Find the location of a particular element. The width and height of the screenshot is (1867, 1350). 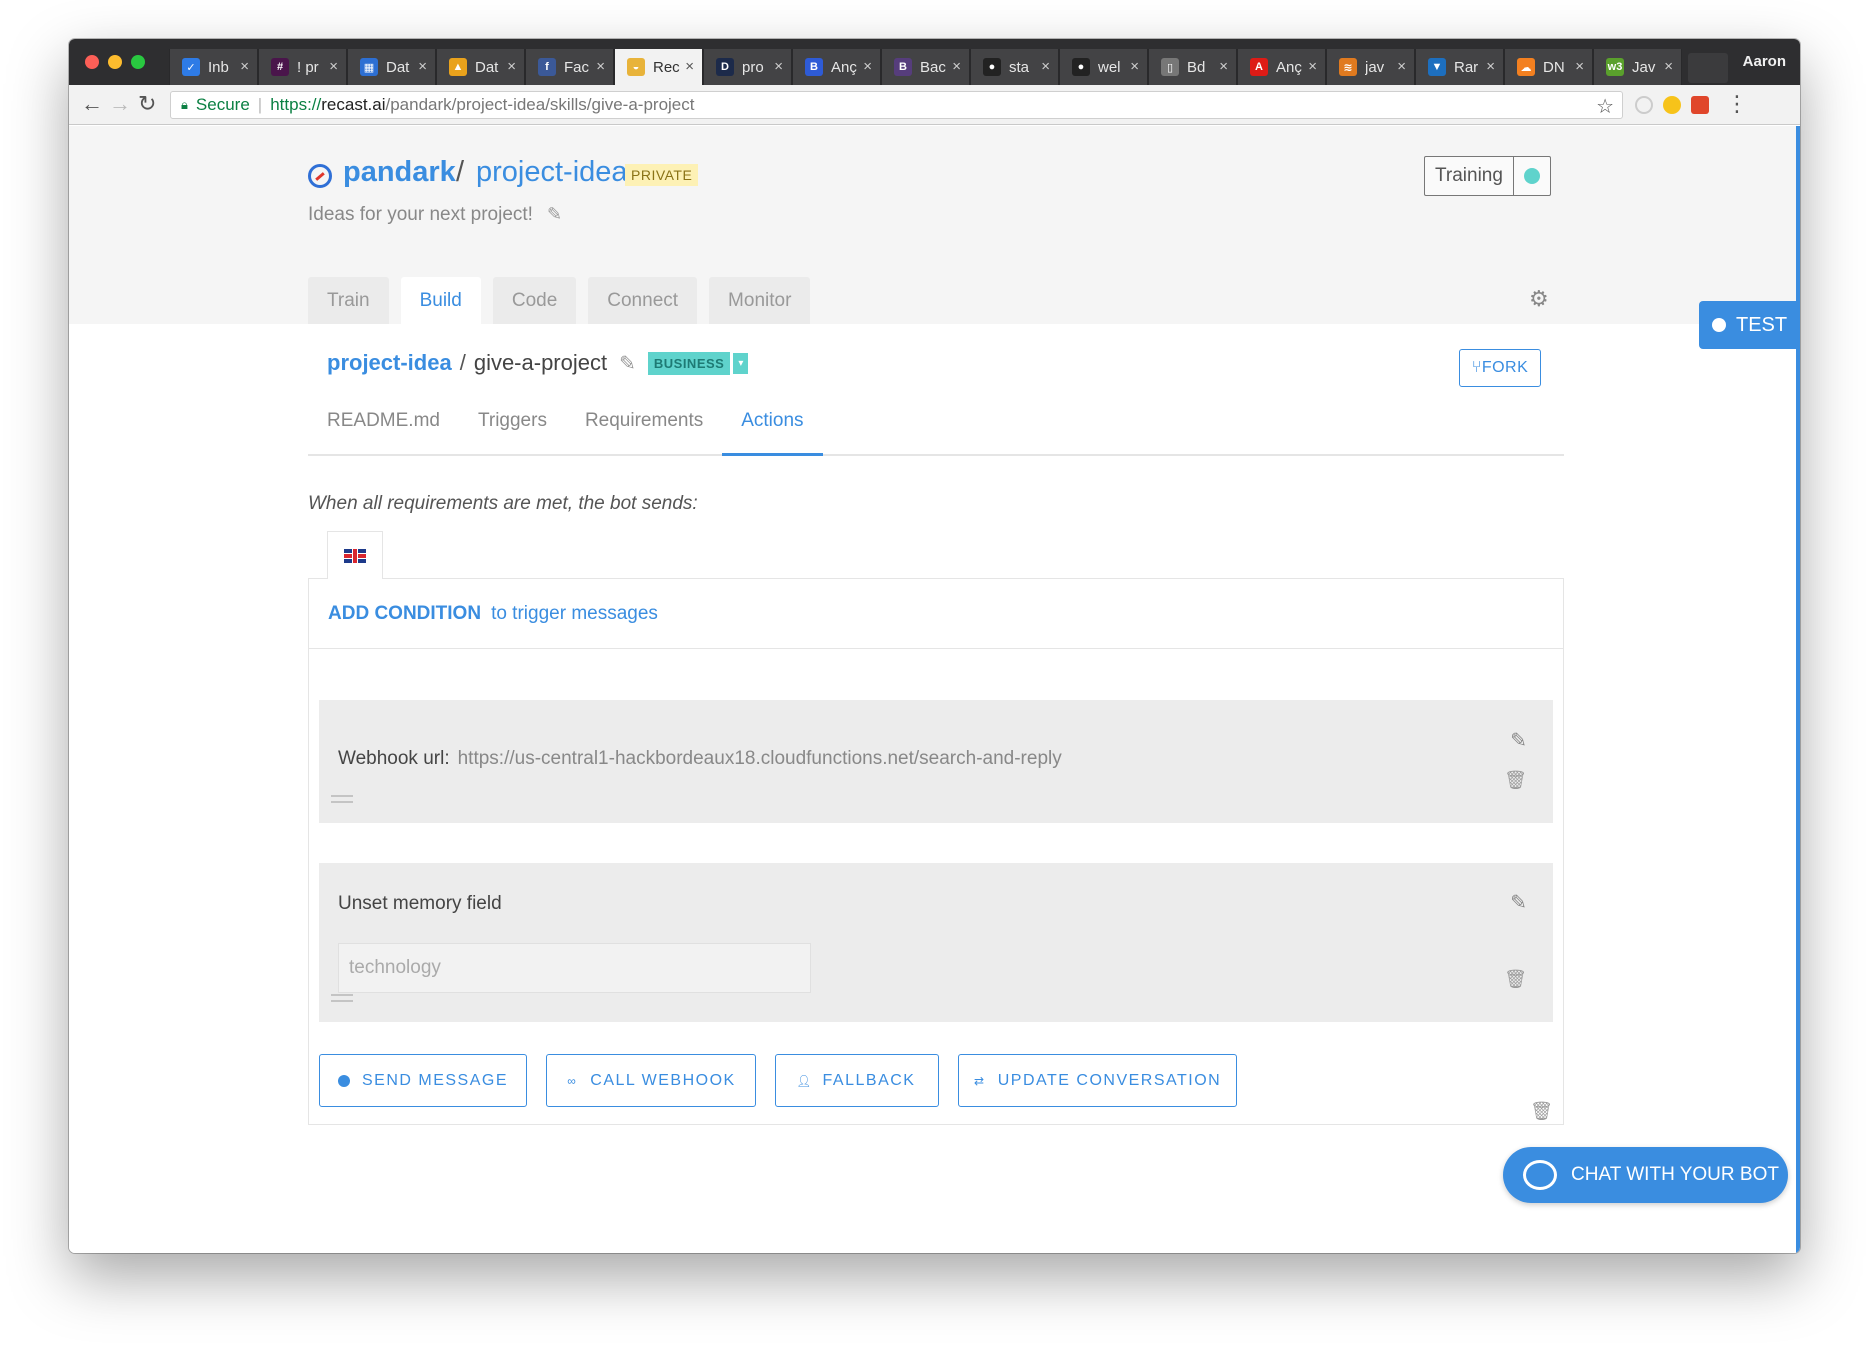

test-button: TEST is located at coordinates (1747, 325).